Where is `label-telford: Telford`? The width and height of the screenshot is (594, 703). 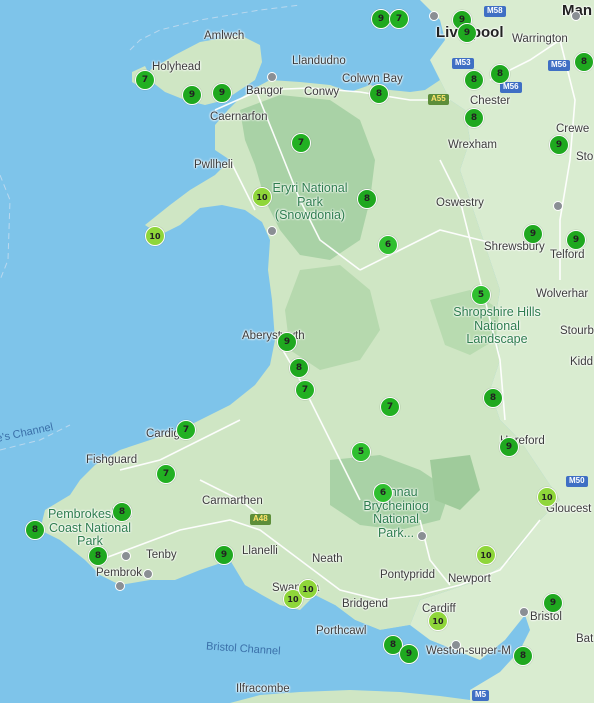
label-telford: Telford is located at coordinates (567, 255).